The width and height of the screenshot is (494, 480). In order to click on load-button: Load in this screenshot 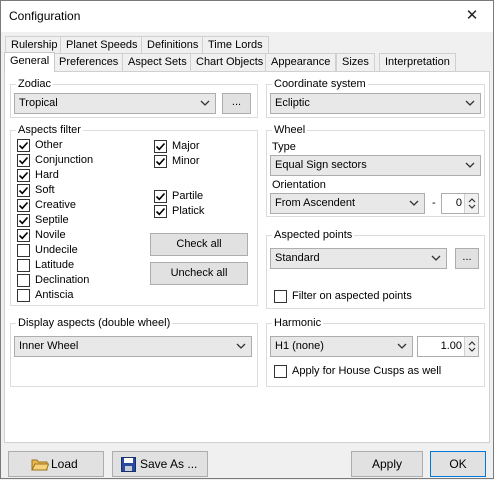, I will do `click(56, 464)`.